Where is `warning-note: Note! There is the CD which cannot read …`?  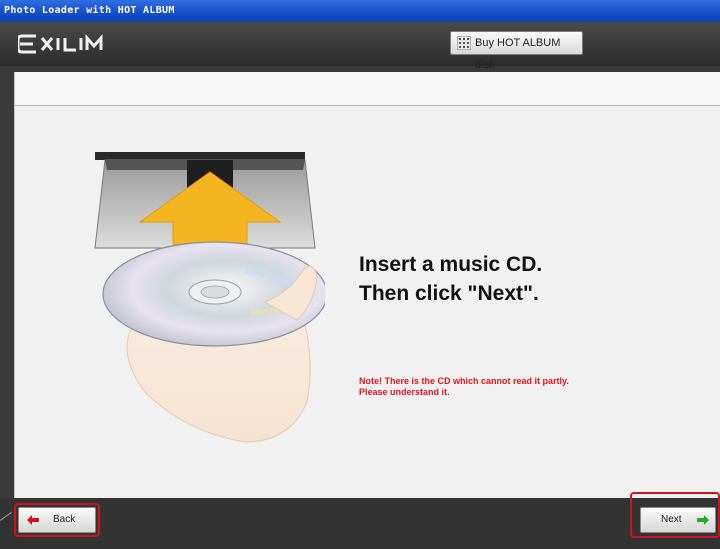 warning-note: Note! There is the CD which cannot read … is located at coordinates (539, 387).